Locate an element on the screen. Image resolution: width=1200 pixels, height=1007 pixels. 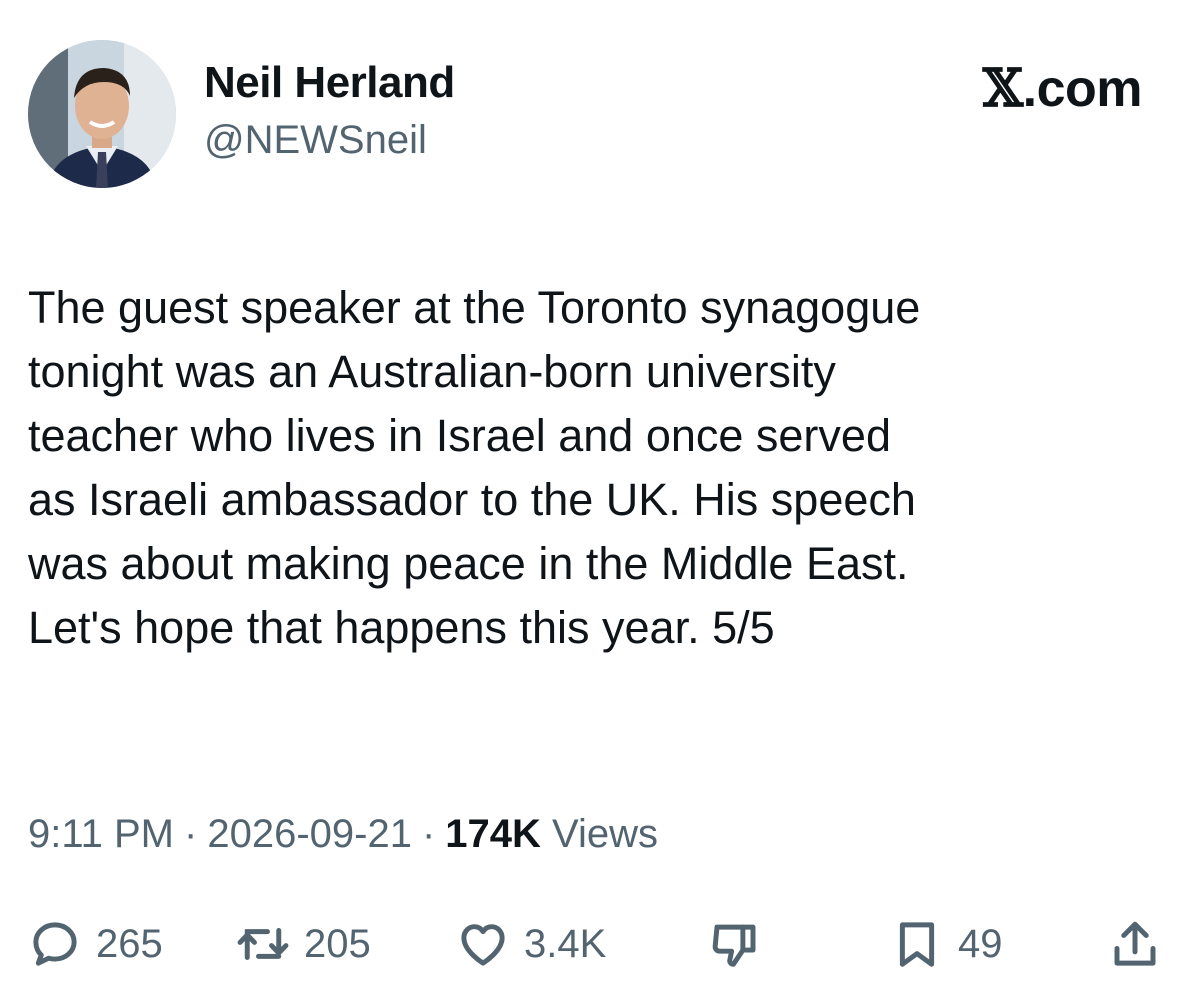
action-bar: 265 205 3.4K 49 is located at coordinates (603, 944).